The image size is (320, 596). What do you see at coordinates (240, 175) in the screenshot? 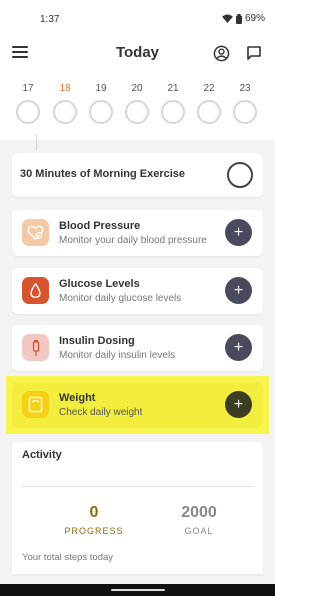
I see `exercise-complete-toggle` at bounding box center [240, 175].